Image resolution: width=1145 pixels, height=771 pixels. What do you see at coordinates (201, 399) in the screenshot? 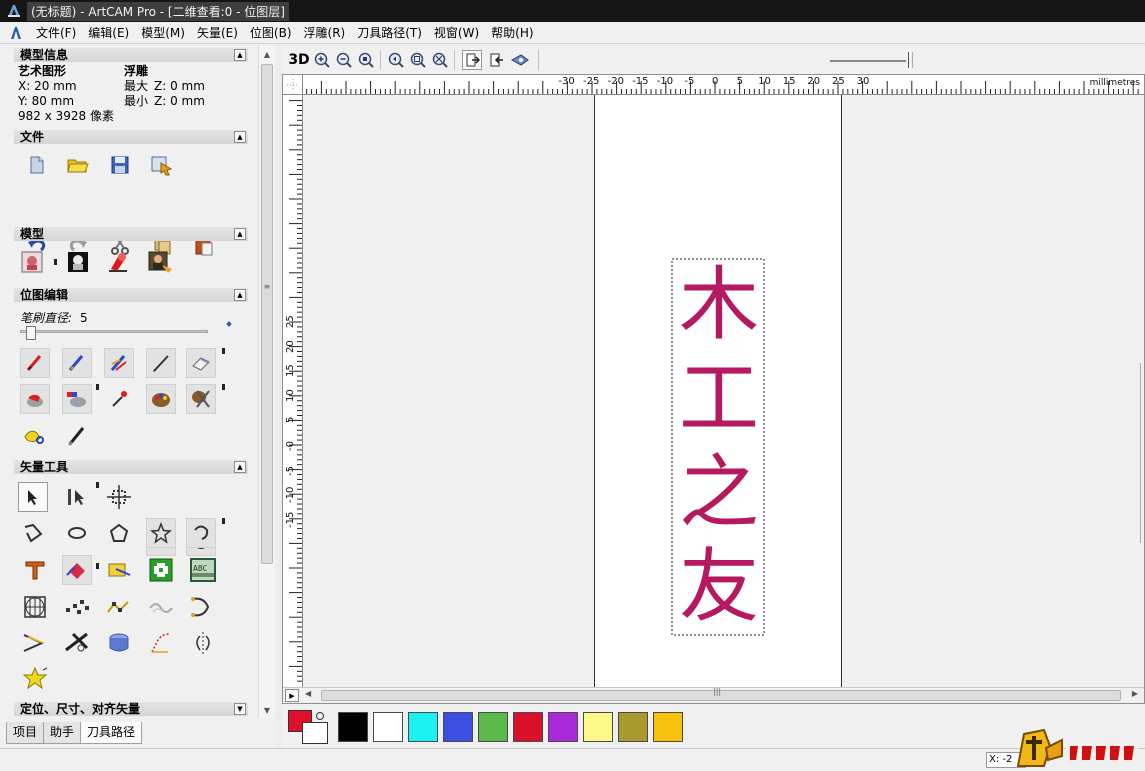
I see `palette-scissors-icon` at bounding box center [201, 399].